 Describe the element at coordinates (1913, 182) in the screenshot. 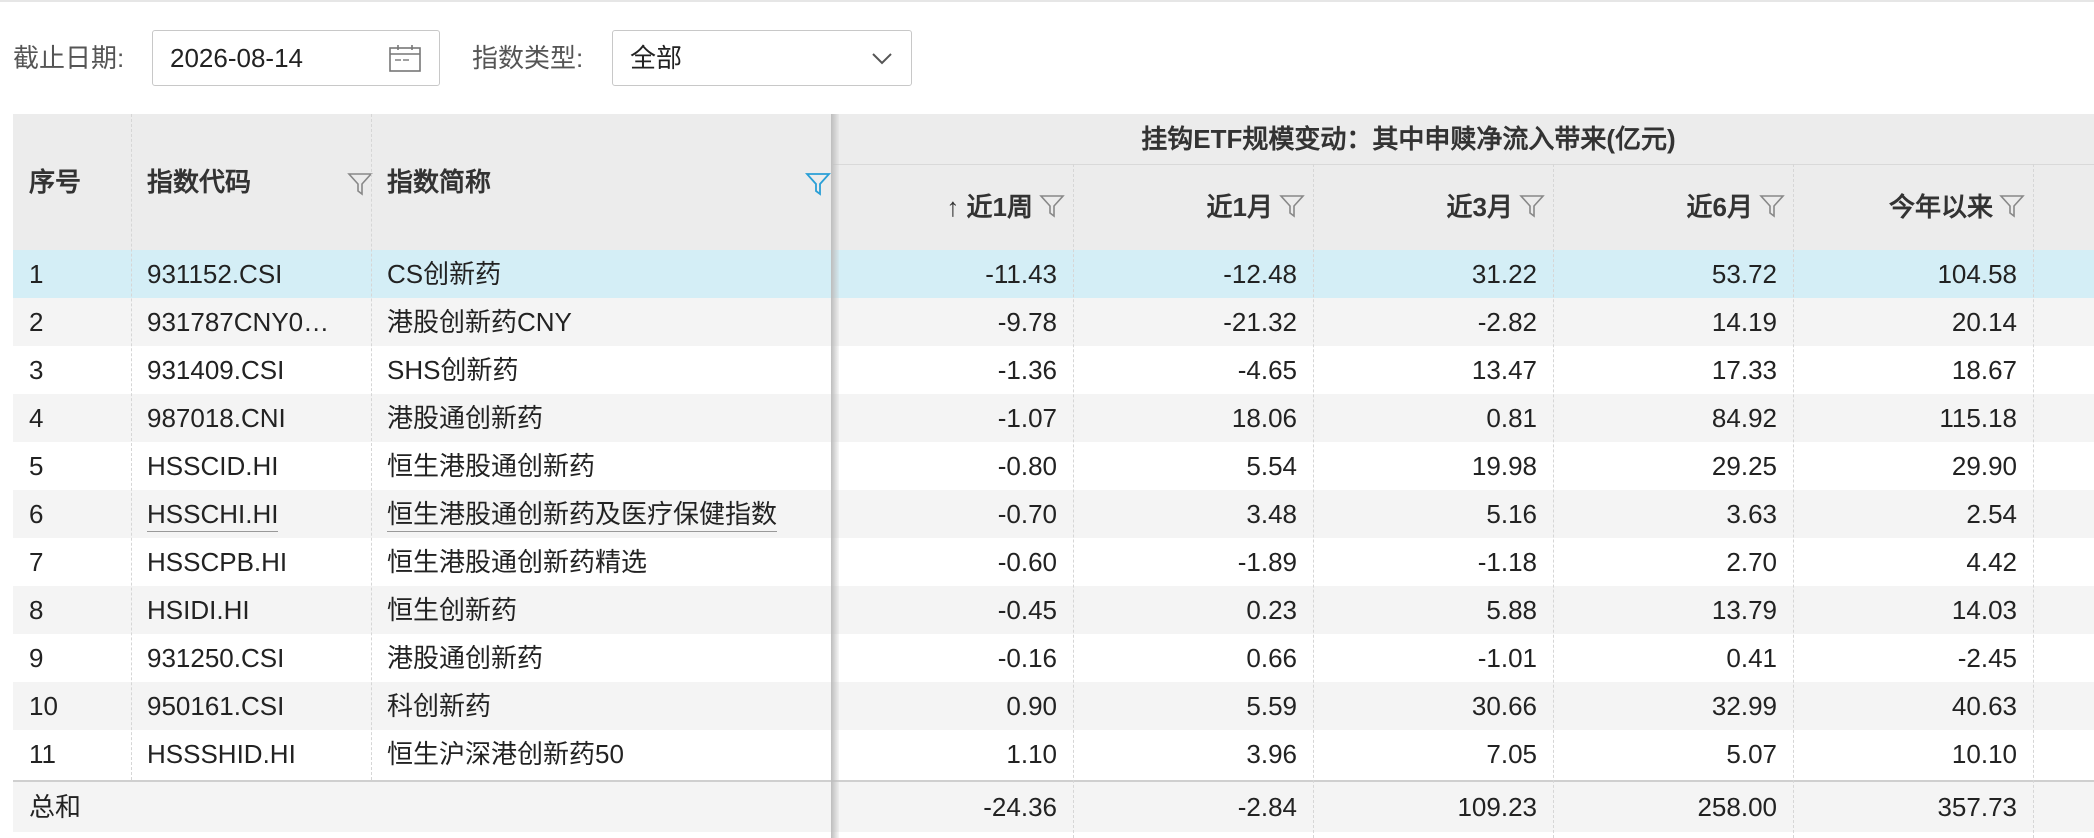

I see `col-header-ytd: 今年以来` at that location.